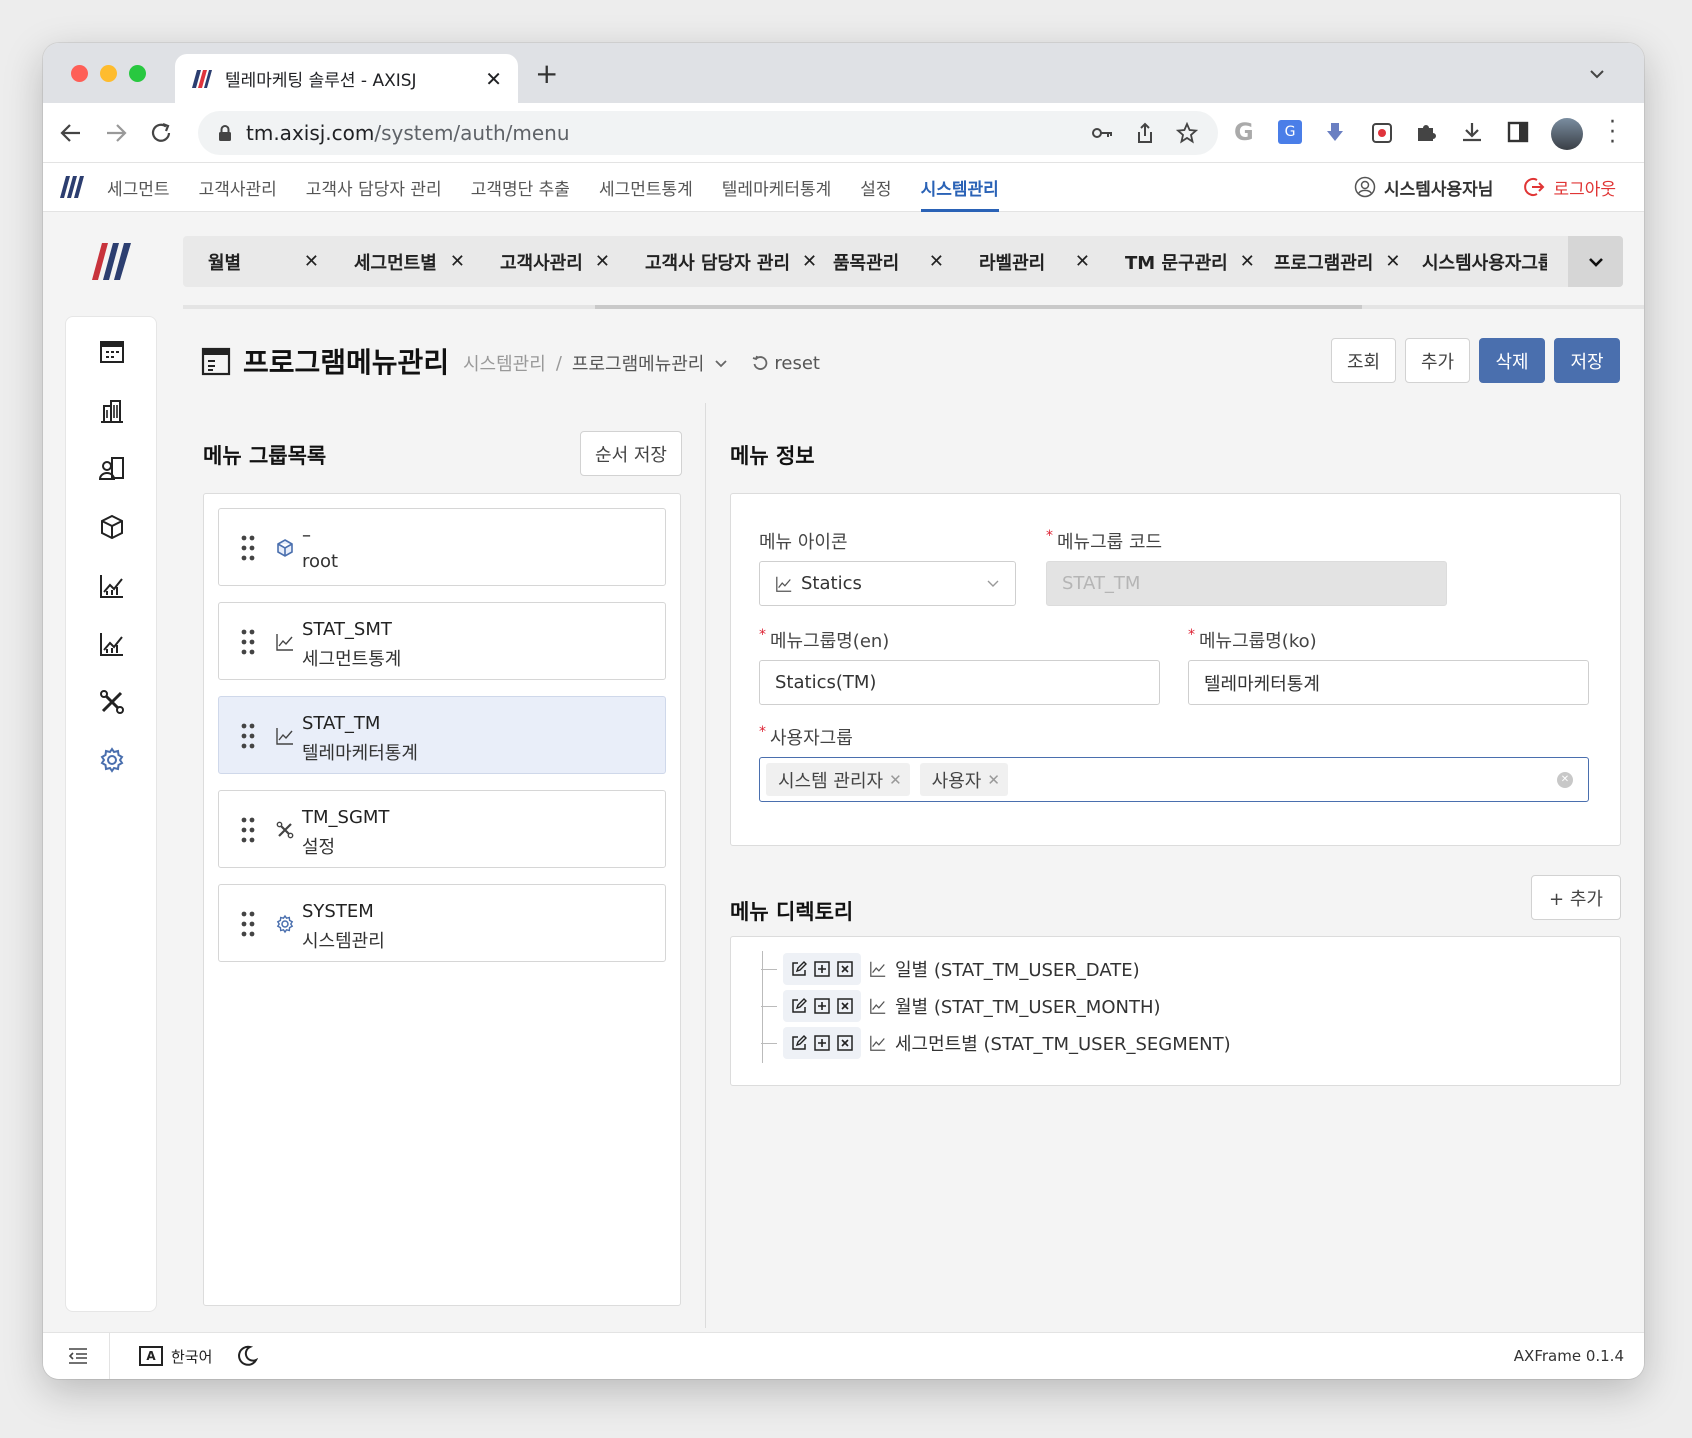 Image resolution: width=1692 pixels, height=1438 pixels. What do you see at coordinates (402, 261) in the screenshot?
I see `page-tab: 세그먼트별 ✕` at bounding box center [402, 261].